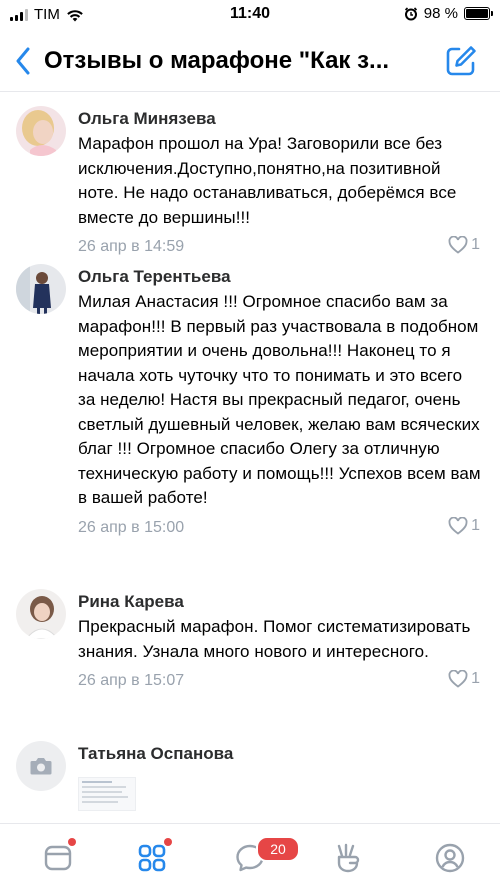 The width and height of the screenshot is (500, 889). What do you see at coordinates (131, 246) in the screenshot?
I see `comment-date: 26 апр в 14:59` at bounding box center [131, 246].